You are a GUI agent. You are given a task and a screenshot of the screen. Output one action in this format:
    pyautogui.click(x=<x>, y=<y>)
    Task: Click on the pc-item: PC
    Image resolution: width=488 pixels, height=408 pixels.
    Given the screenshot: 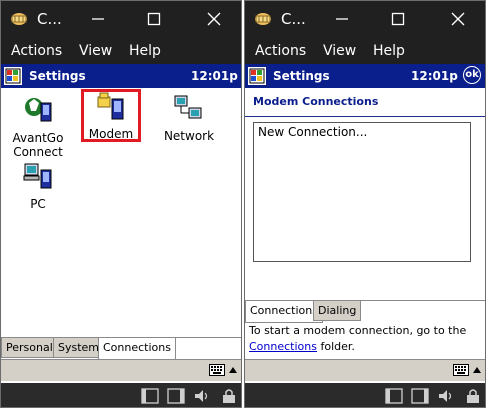 What is the action you would take?
    pyautogui.click(x=38, y=186)
    